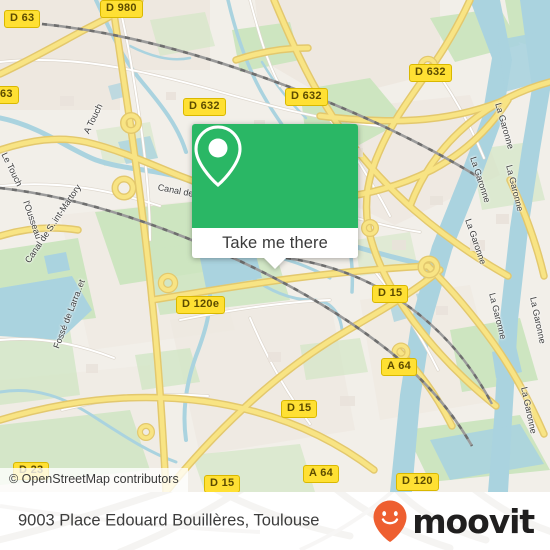 This screenshot has height=550, width=550. What do you see at coordinates (22, 19) in the screenshot?
I see `road-shield: D 63` at bounding box center [22, 19].